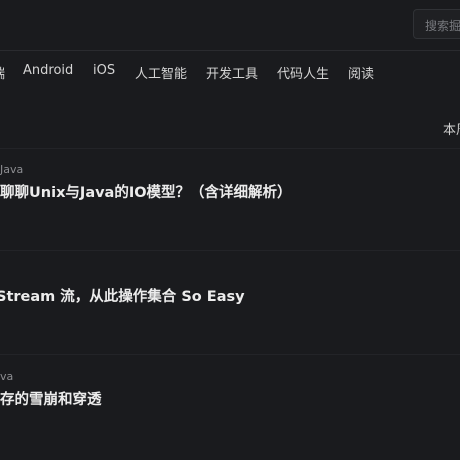  Describe the element at coordinates (451, 128) in the screenshot. I see `weekly-tab: 本周` at that location.